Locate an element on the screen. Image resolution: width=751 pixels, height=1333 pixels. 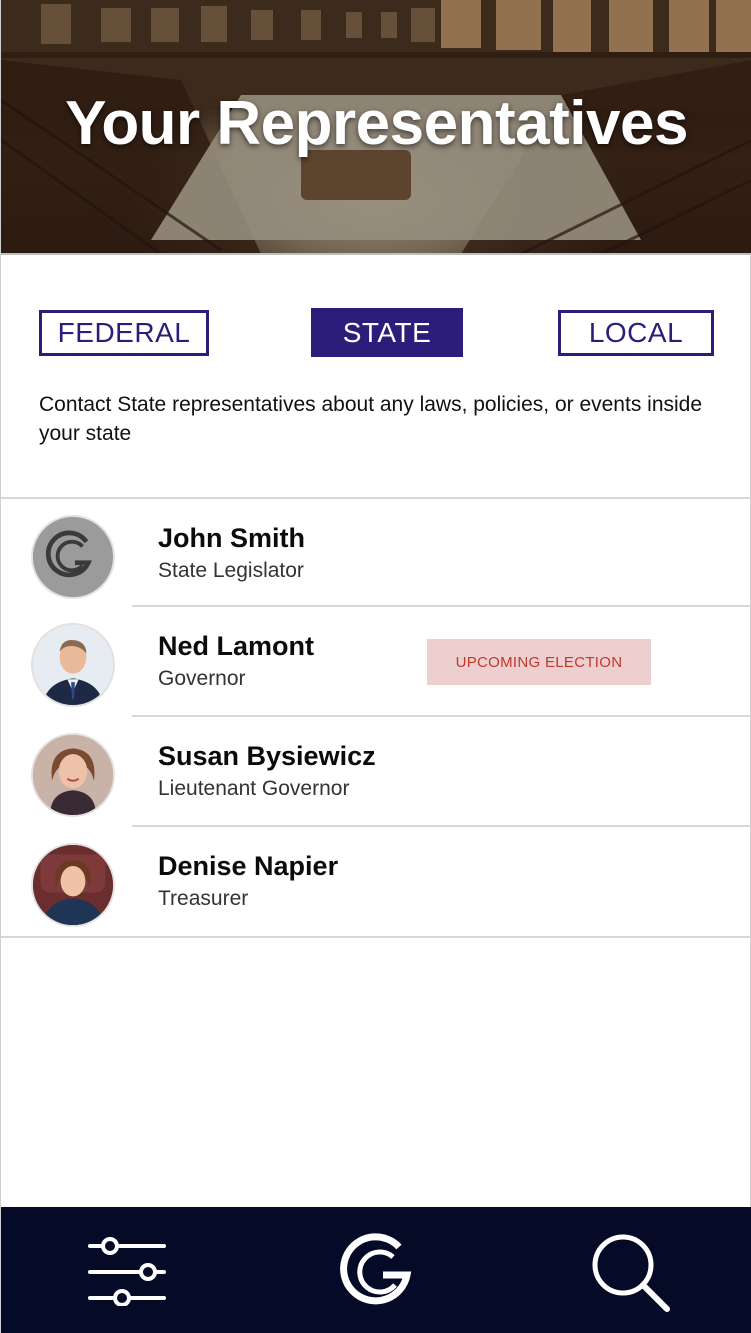
search-button is located at coordinates (629, 1271).